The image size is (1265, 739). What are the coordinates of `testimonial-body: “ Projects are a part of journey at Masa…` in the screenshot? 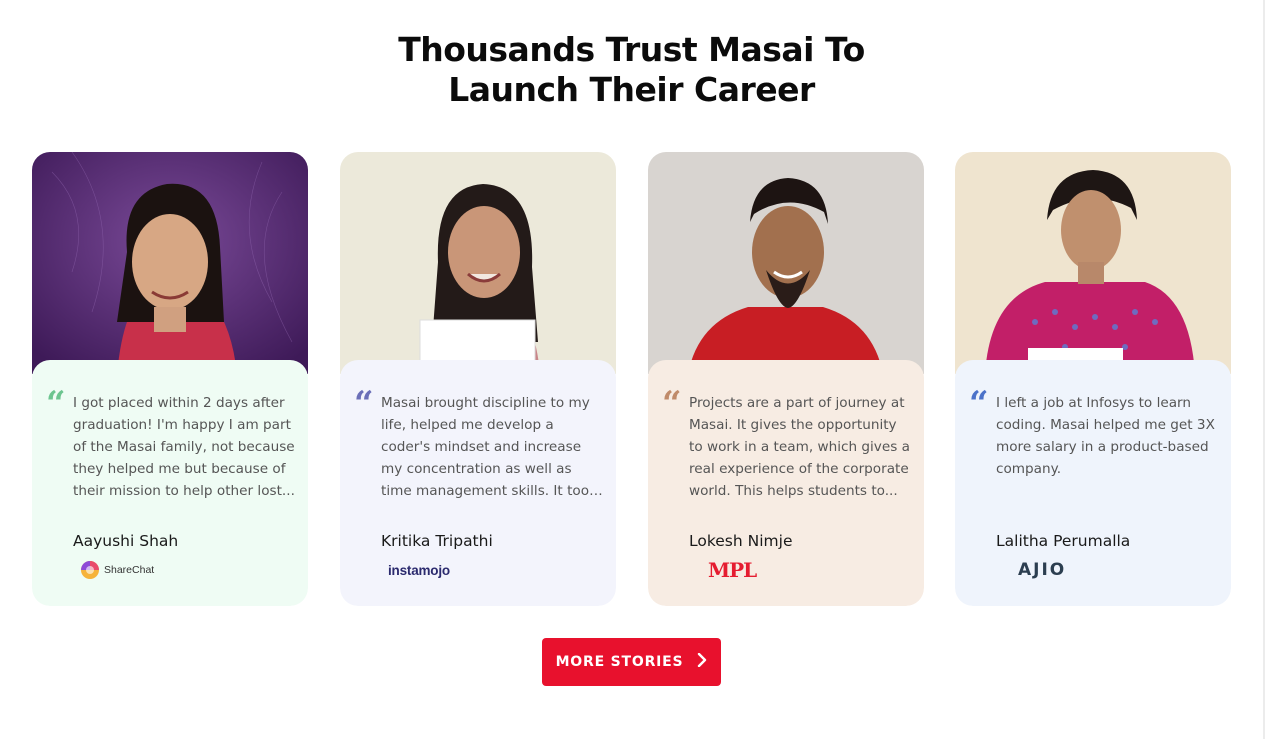 It's located at (786, 483).